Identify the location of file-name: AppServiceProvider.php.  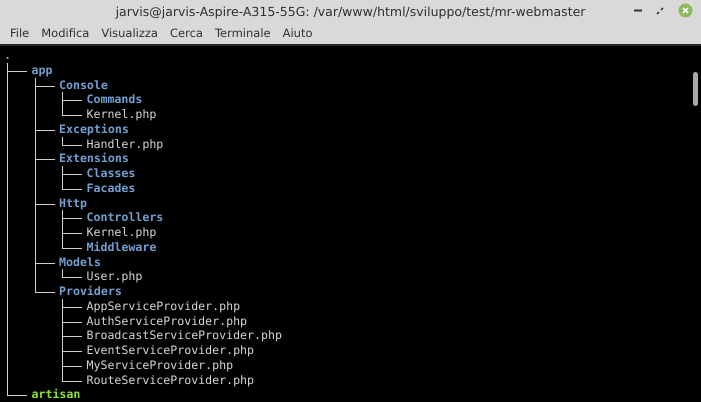
(163, 306).